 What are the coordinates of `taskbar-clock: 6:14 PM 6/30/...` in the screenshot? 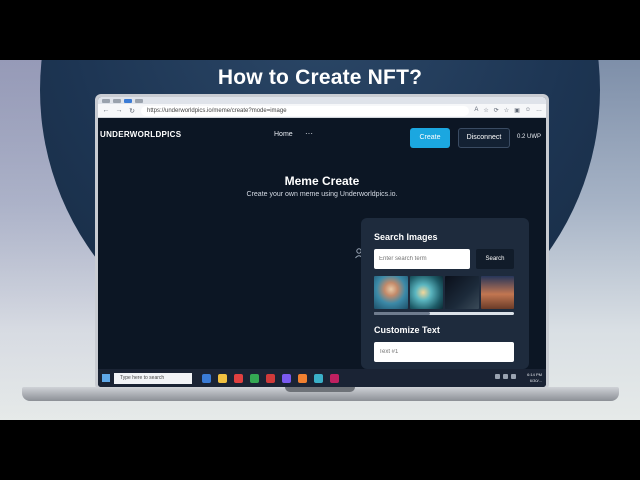 It's located at (534, 378).